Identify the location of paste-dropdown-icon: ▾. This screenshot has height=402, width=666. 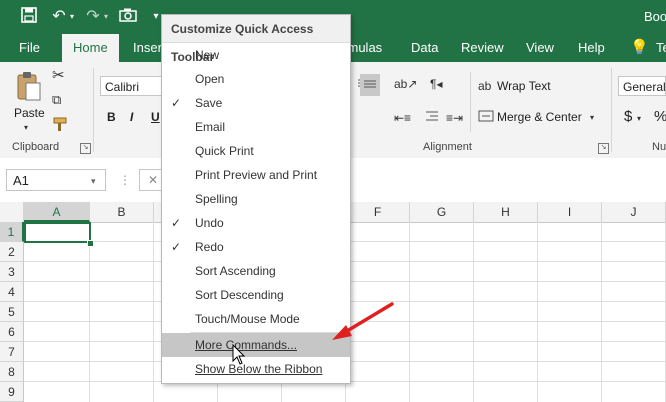
(26, 128).